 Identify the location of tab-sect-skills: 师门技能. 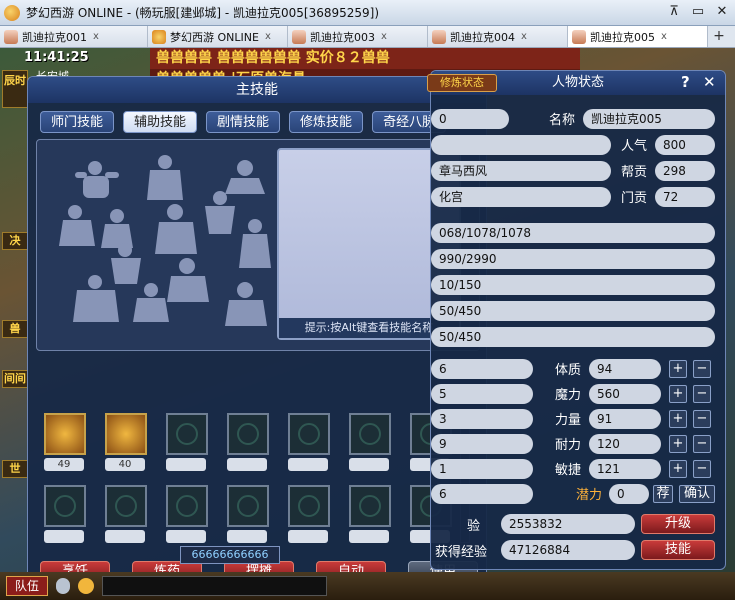
(77, 122).